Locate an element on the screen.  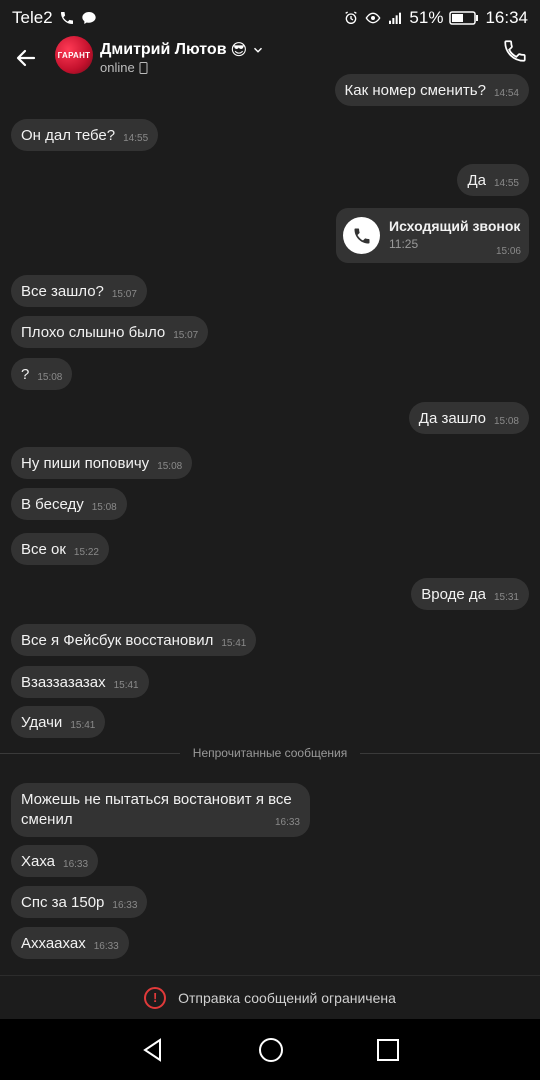
message-text: Аххаахах is located at coordinates (53, 943).